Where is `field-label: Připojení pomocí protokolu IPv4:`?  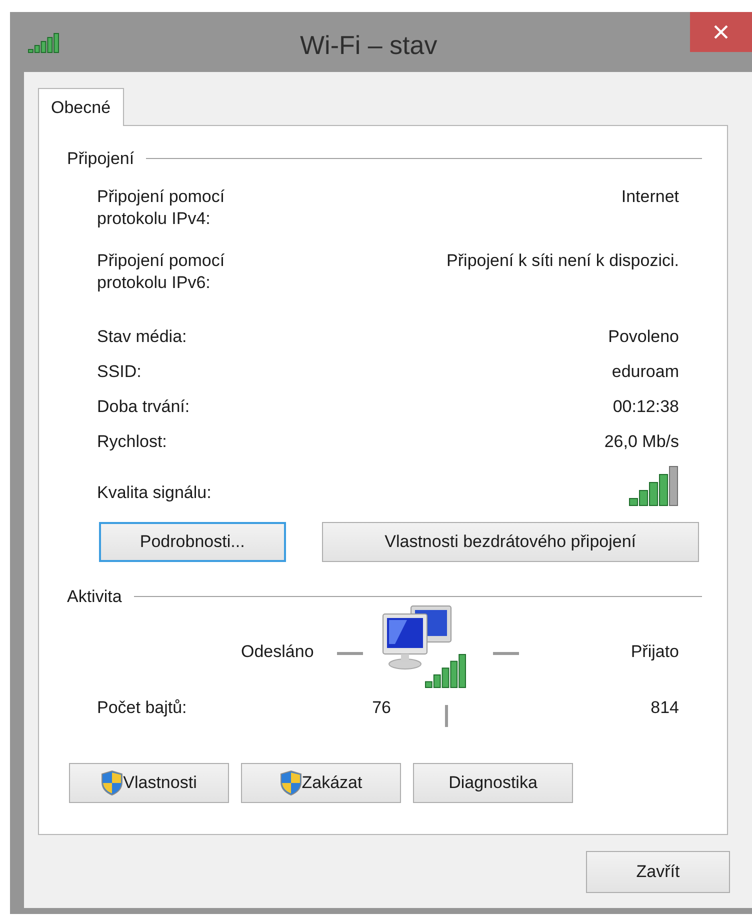 field-label: Připojení pomocí protokolu IPv4: is located at coordinates (161, 208).